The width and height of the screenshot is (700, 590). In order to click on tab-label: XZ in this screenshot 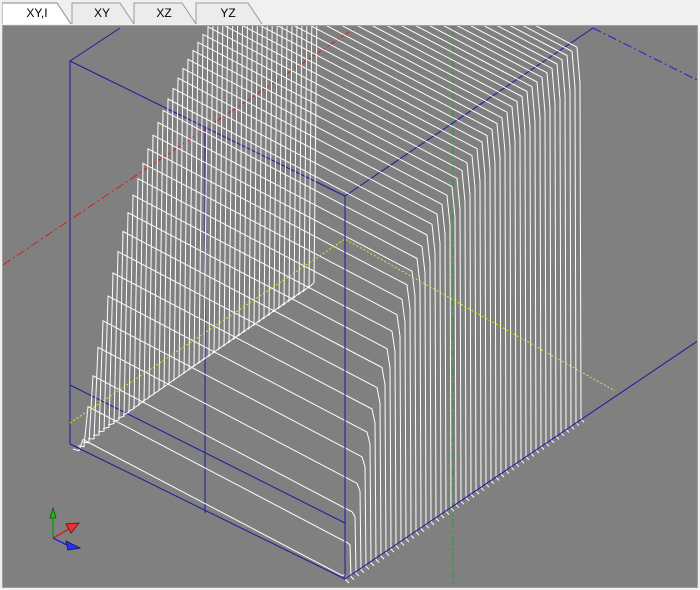, I will do `click(164, 13)`.